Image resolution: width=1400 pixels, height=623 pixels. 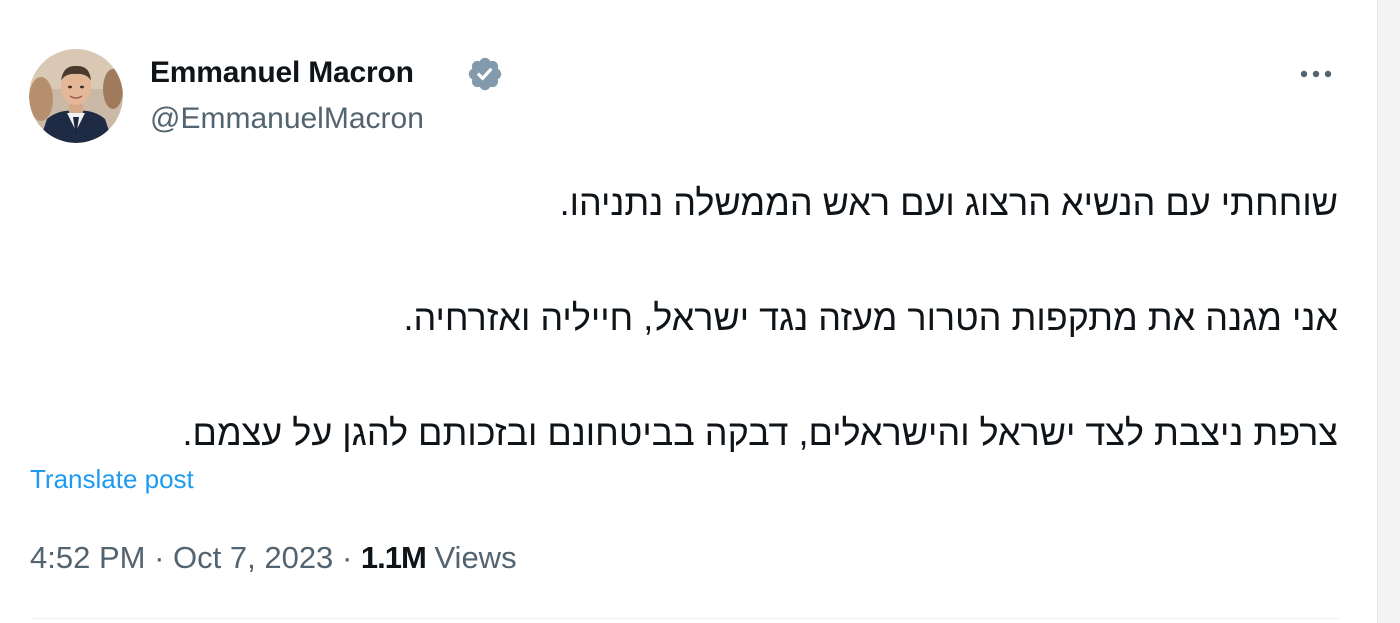 I want to click on more-horizontal-icon, so click(x=1316, y=74).